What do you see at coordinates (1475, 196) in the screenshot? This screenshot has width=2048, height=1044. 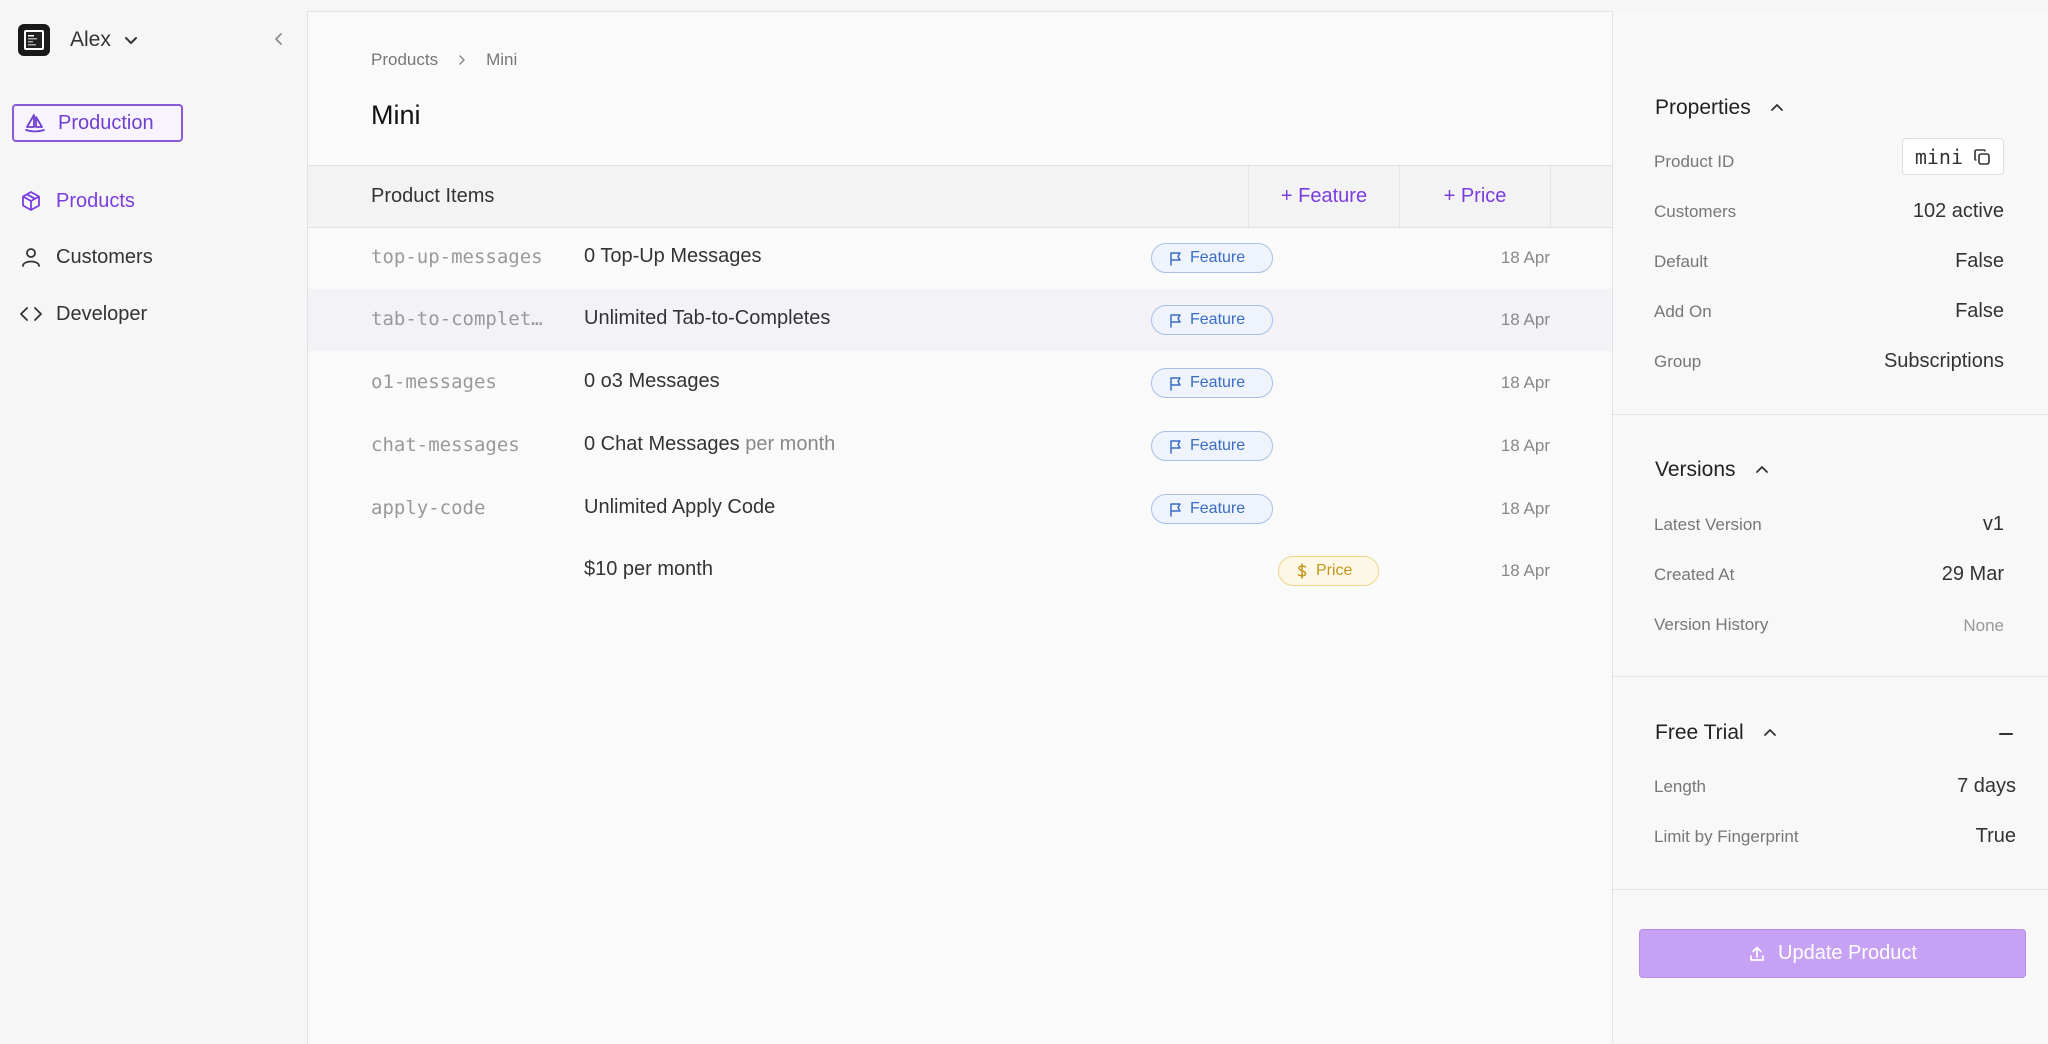 I see `add-price-button: + Price` at bounding box center [1475, 196].